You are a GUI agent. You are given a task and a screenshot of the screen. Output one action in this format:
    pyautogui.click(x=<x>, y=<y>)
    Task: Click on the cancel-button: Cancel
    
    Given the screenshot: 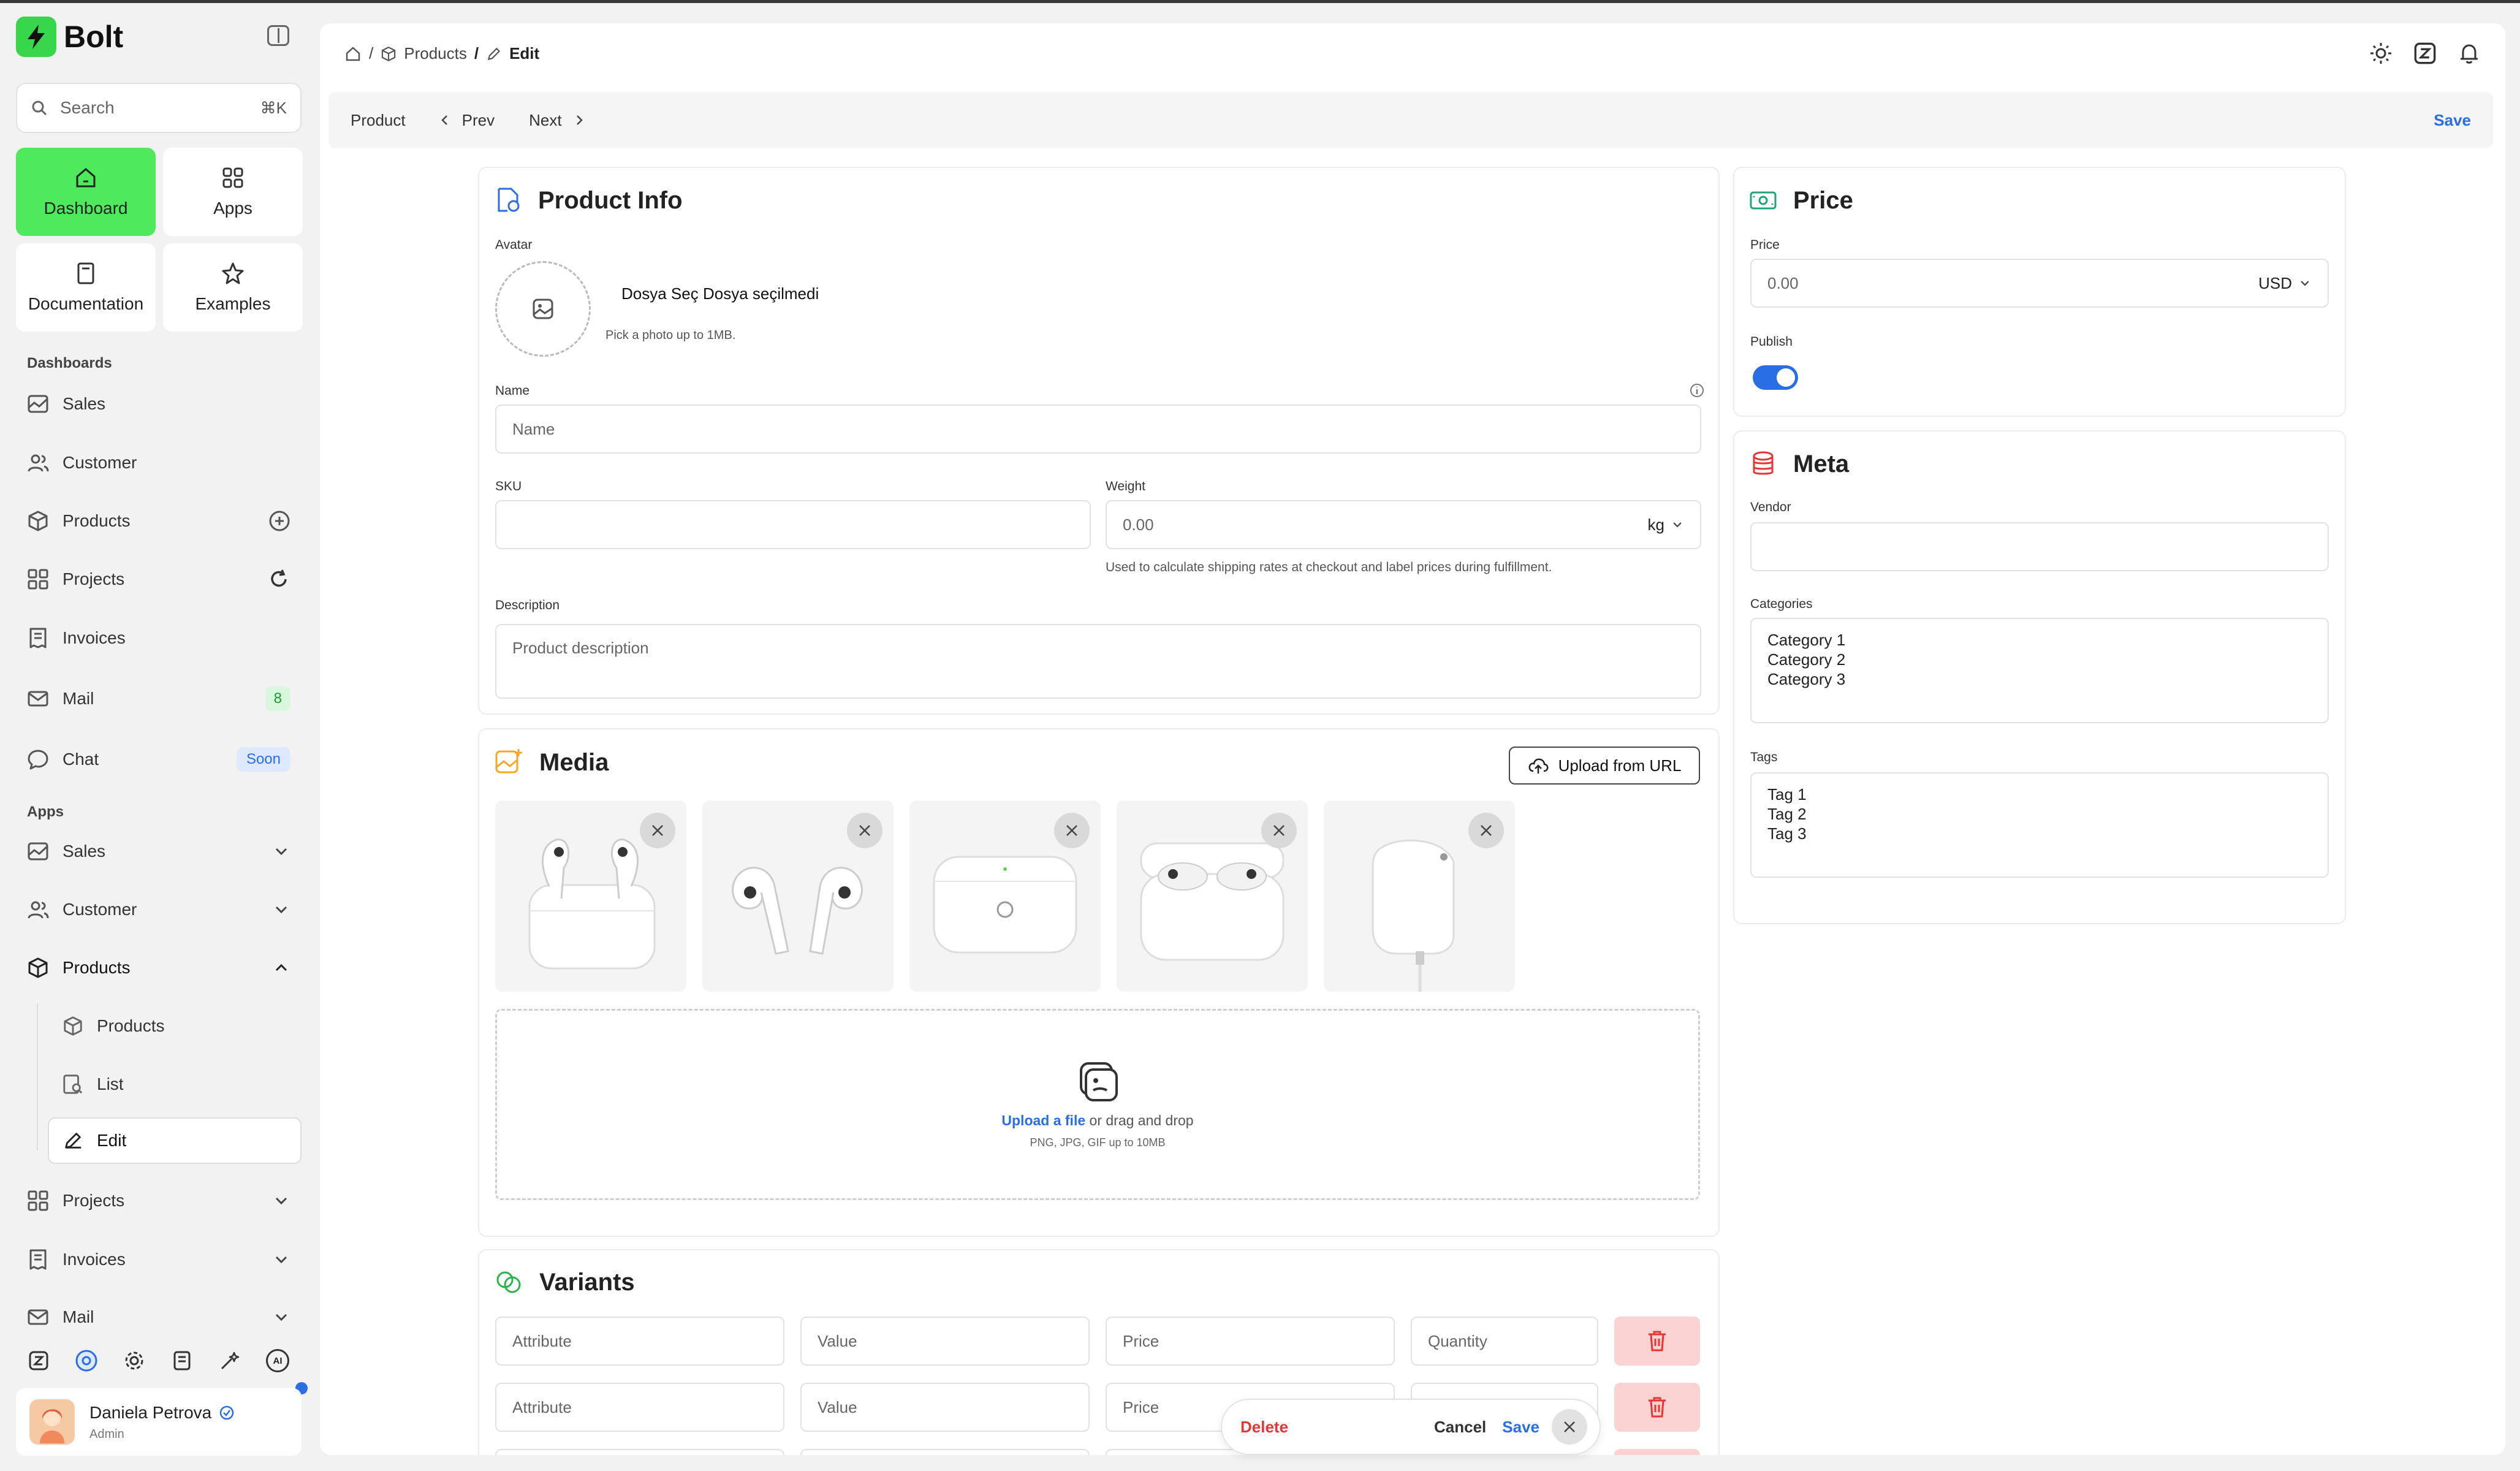 What is the action you would take?
    pyautogui.click(x=1460, y=1427)
    